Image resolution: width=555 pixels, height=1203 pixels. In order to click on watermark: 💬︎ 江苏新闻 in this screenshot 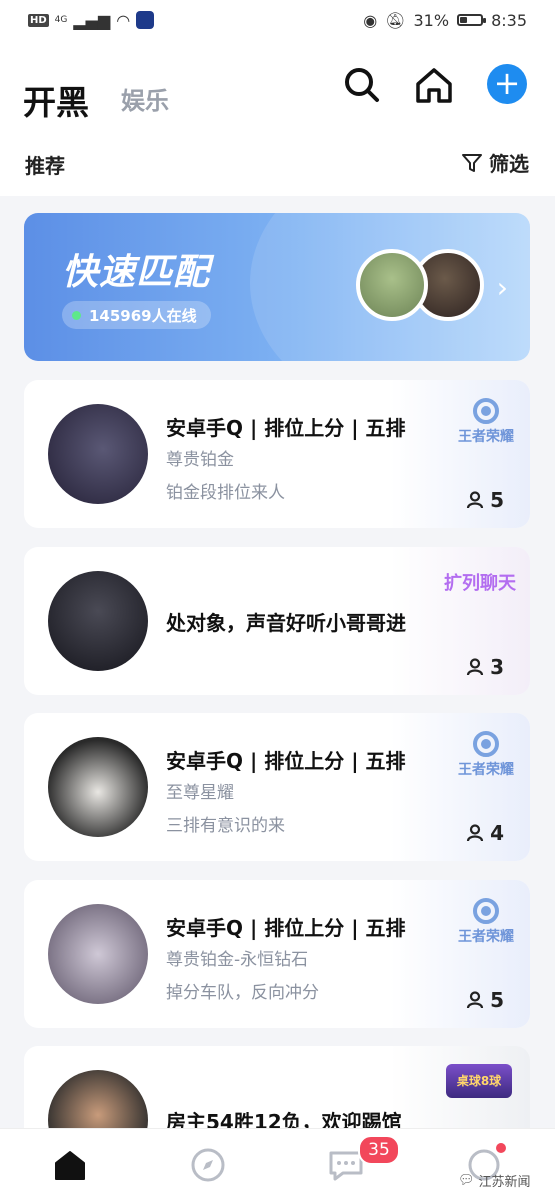, I will do `click(494, 1180)`.